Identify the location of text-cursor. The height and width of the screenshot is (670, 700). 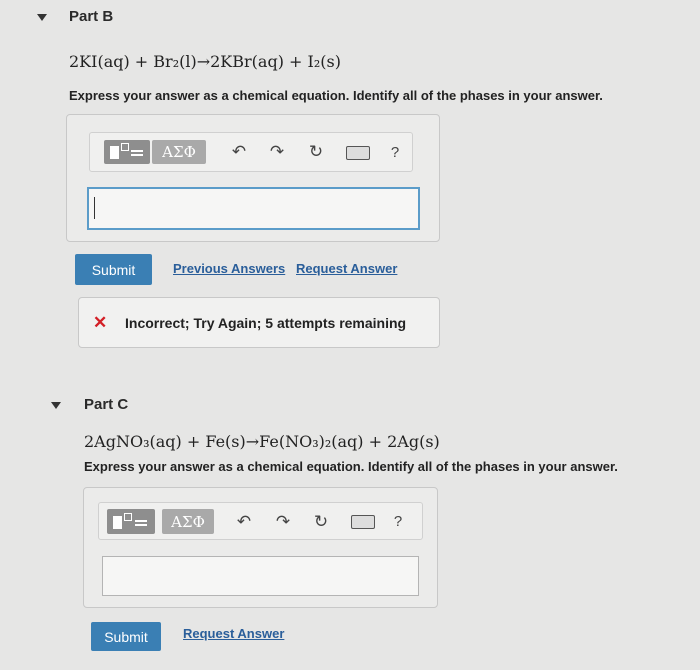
(94, 208).